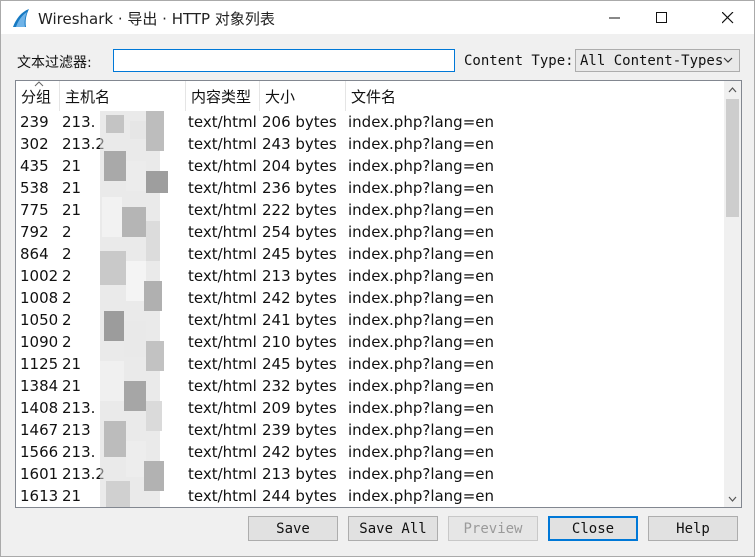  What do you see at coordinates (79, 122) in the screenshot?
I see `cell-host: 213.` at bounding box center [79, 122].